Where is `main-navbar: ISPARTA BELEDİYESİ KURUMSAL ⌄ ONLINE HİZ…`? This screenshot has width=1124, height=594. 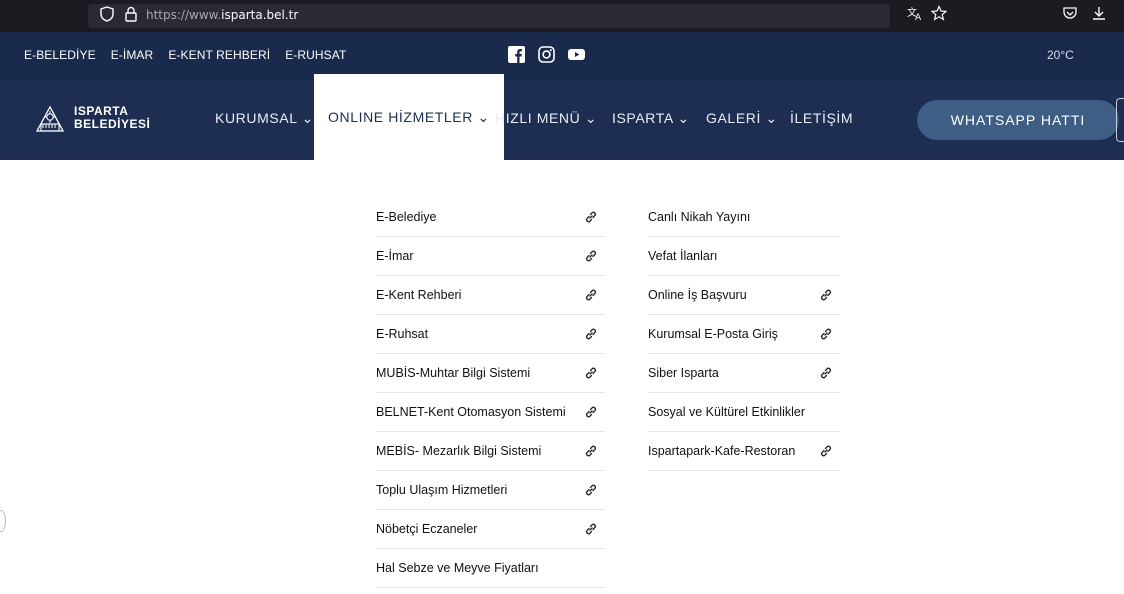 main-navbar: ISPARTA BELEDİYESİ KURUMSAL ⌄ ONLINE HİZ… is located at coordinates (562, 117).